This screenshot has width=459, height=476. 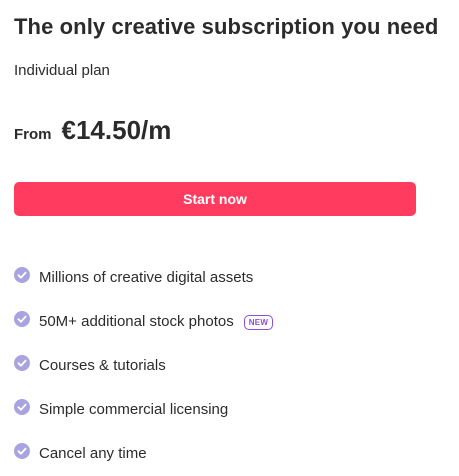 I want to click on feature-label: Simple commercial licensing, so click(x=134, y=409).